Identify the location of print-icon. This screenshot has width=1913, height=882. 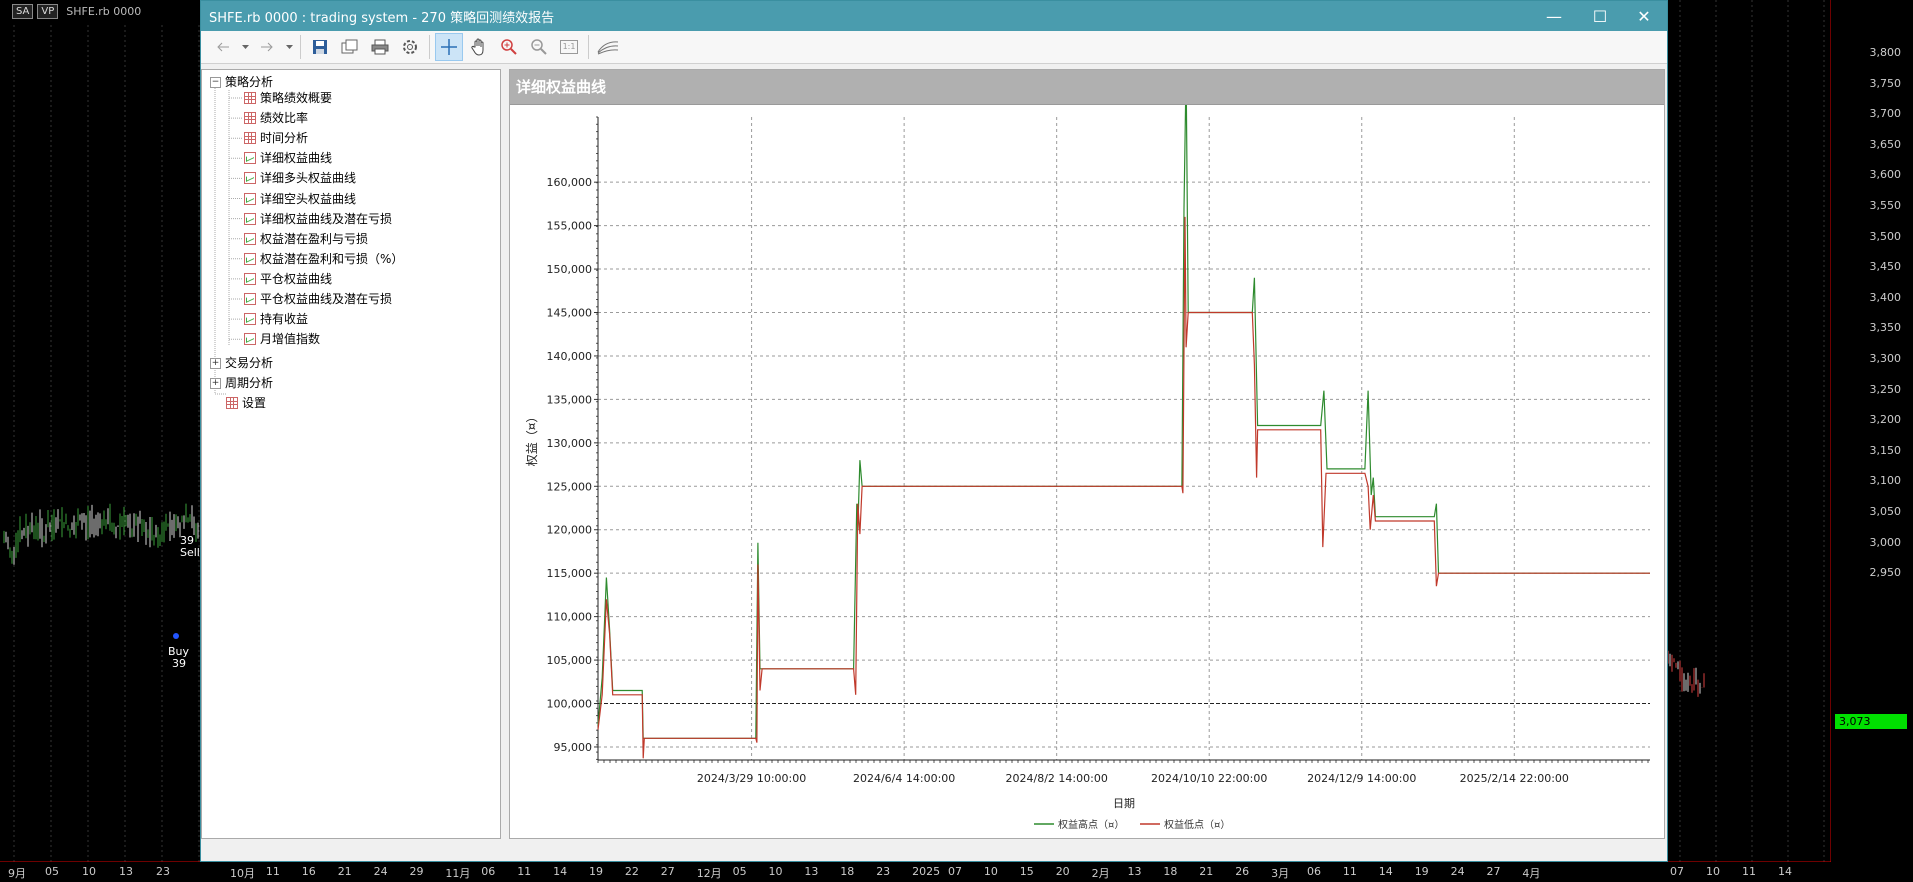
(380, 47).